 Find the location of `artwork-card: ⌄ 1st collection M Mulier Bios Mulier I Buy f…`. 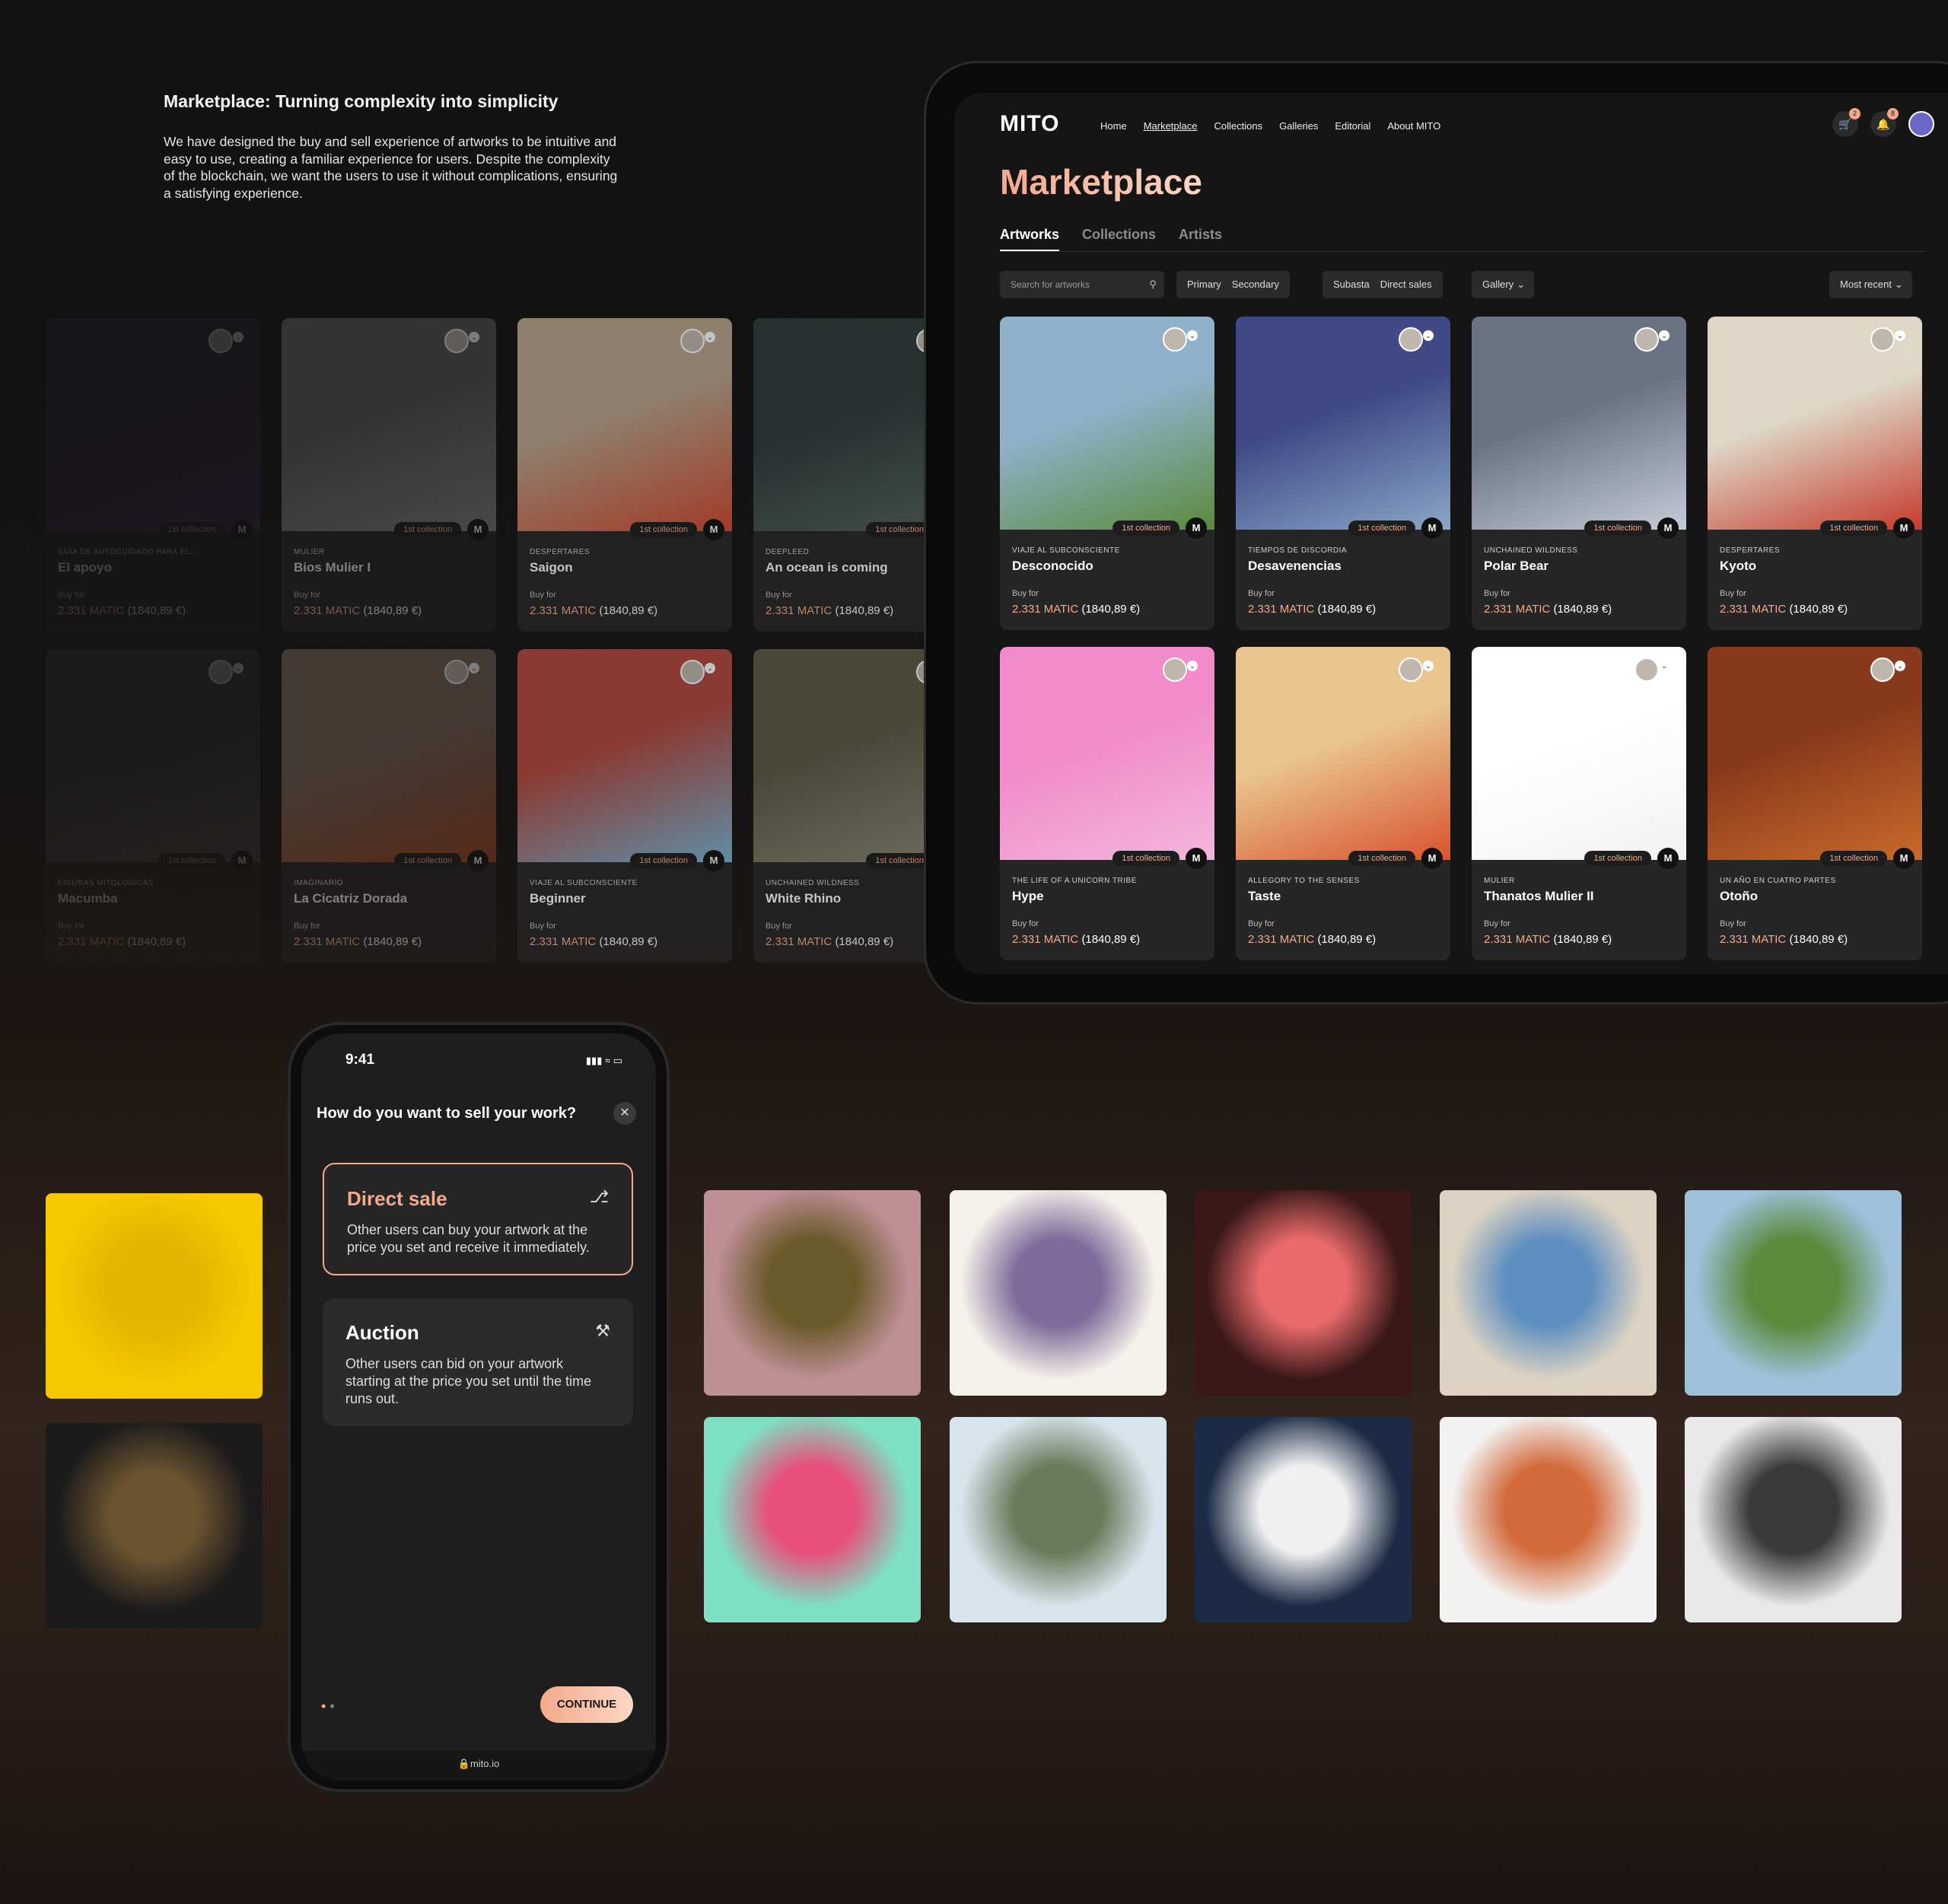

artwork-card: ⌄ 1st collection M Mulier Bios Mulier I Buy f… is located at coordinates (389, 475).